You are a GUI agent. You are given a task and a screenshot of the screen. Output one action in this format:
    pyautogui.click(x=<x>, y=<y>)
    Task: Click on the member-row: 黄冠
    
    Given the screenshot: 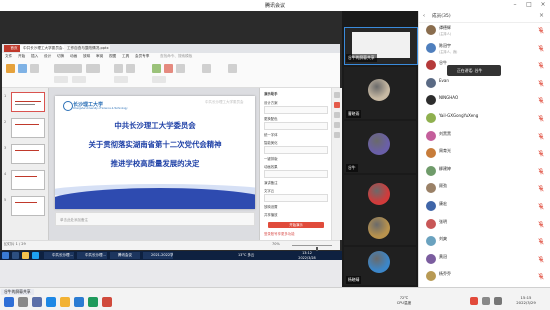 What is the action you would take?
    pyautogui.click(x=484, y=259)
    